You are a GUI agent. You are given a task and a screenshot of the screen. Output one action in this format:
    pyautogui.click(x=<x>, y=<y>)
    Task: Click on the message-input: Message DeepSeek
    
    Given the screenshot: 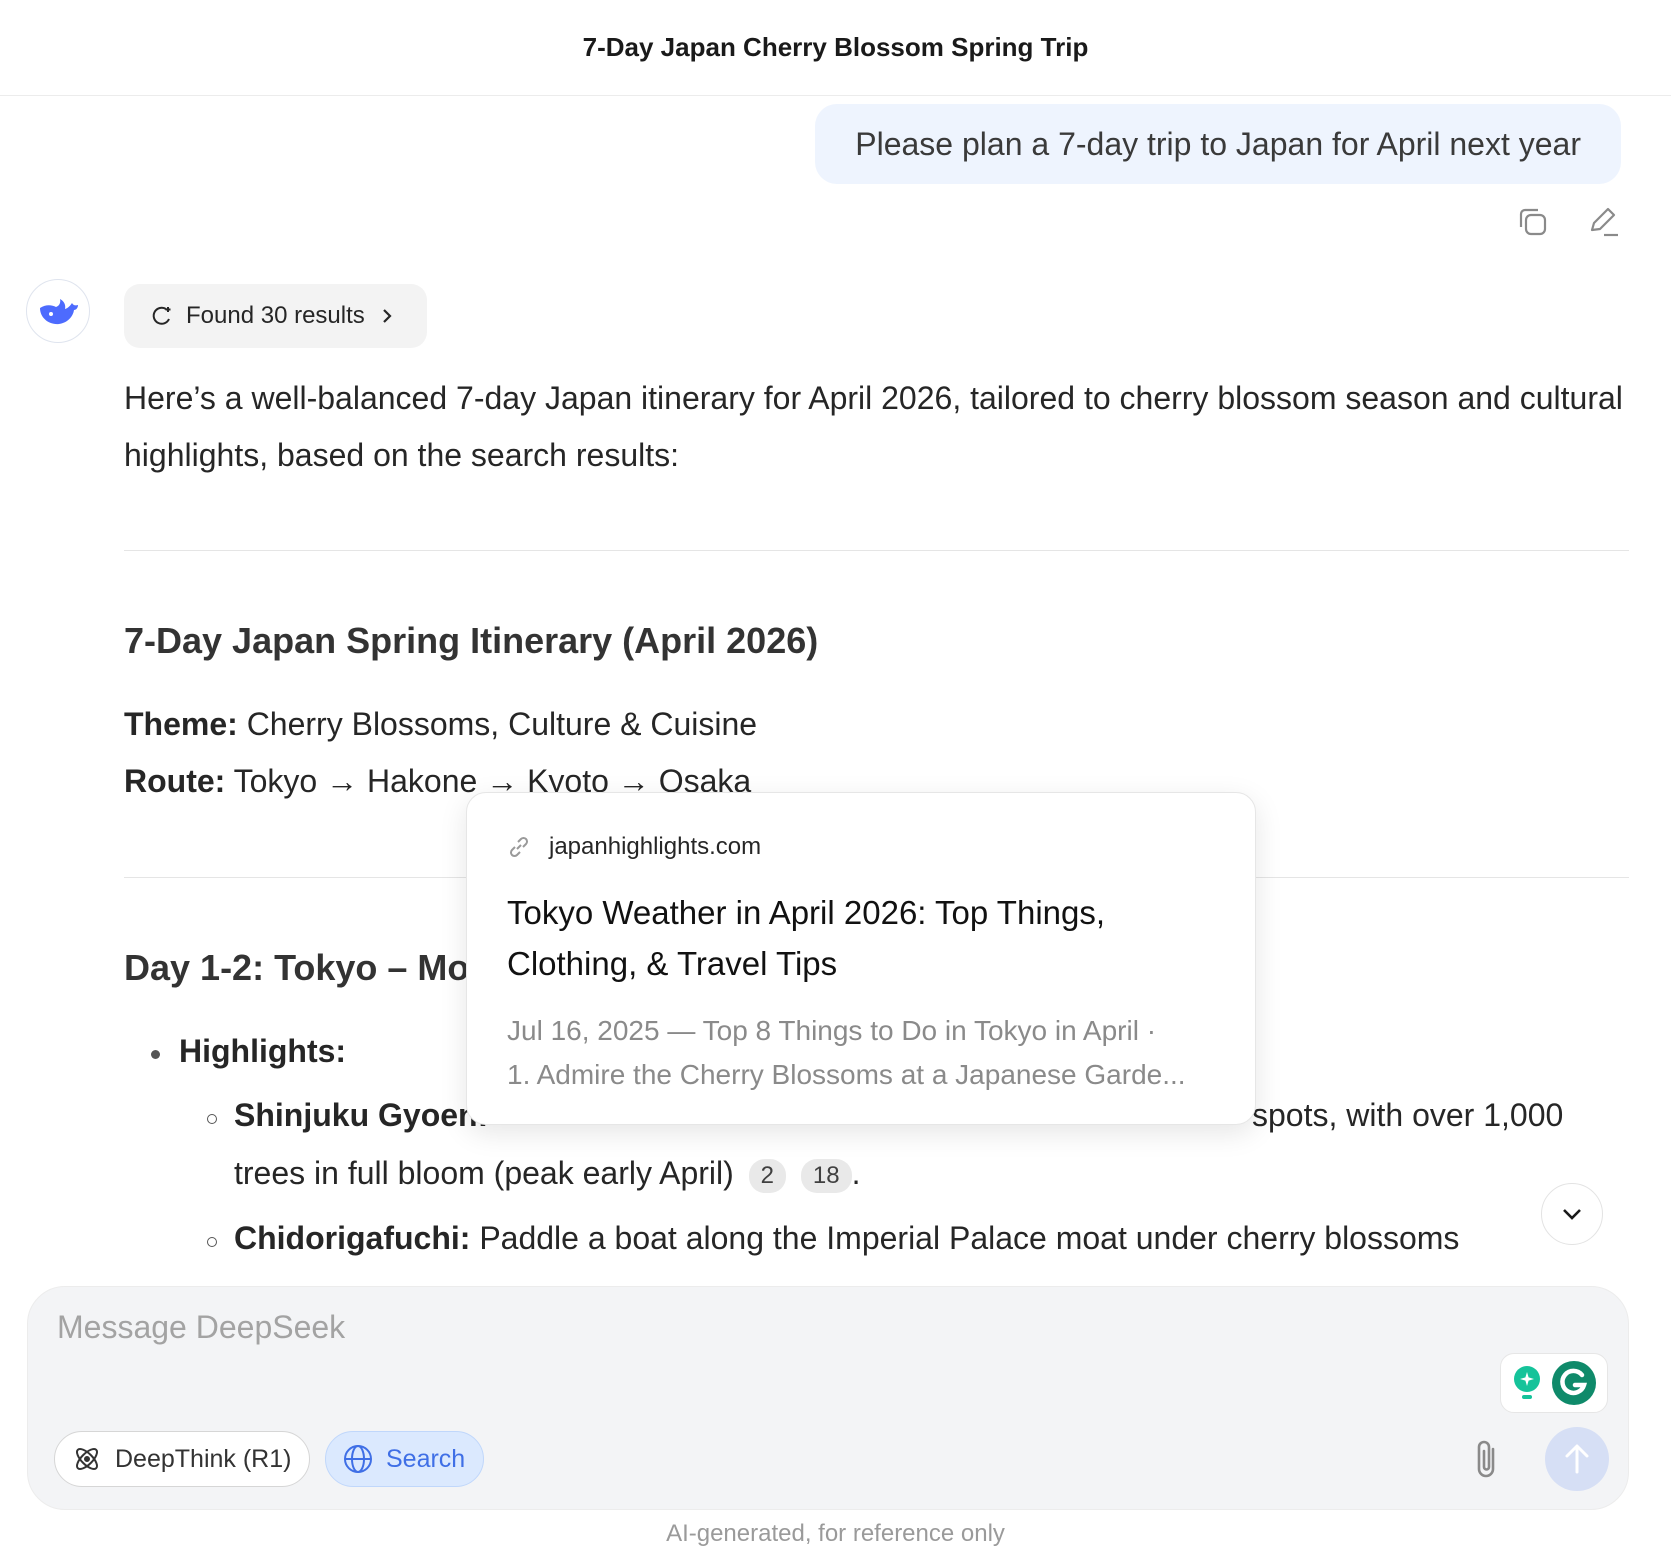 What is the action you would take?
    pyautogui.click(x=201, y=1327)
    